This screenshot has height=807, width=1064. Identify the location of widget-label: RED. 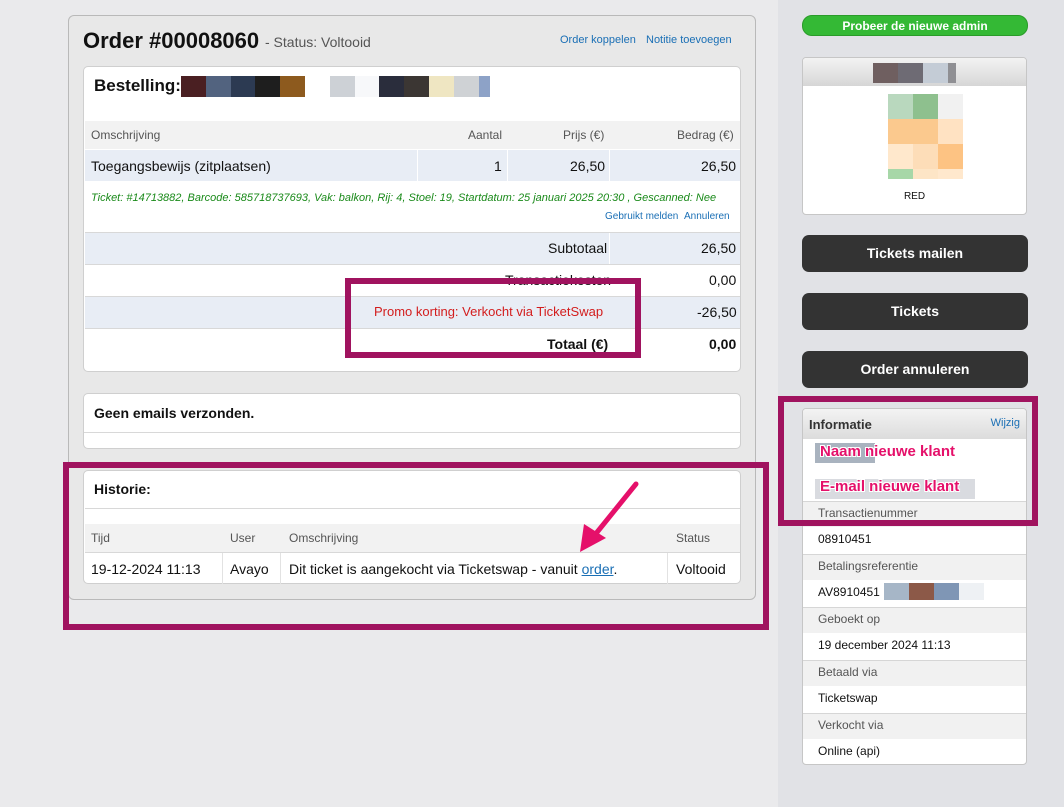
(914, 196).